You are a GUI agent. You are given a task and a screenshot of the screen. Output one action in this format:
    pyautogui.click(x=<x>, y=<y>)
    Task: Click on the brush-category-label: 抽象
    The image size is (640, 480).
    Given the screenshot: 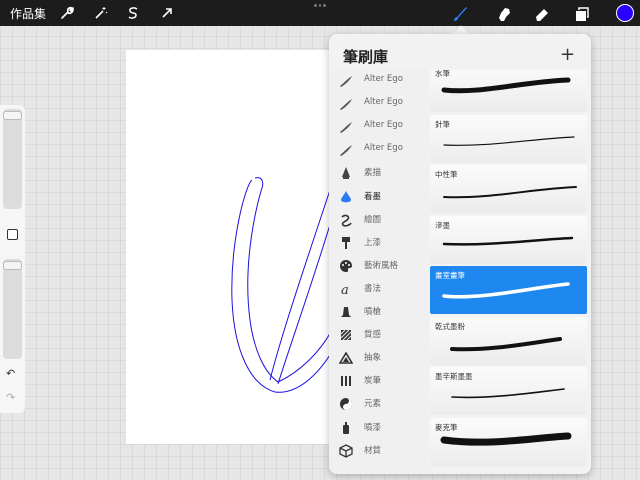 What is the action you would take?
    pyautogui.click(x=373, y=358)
    